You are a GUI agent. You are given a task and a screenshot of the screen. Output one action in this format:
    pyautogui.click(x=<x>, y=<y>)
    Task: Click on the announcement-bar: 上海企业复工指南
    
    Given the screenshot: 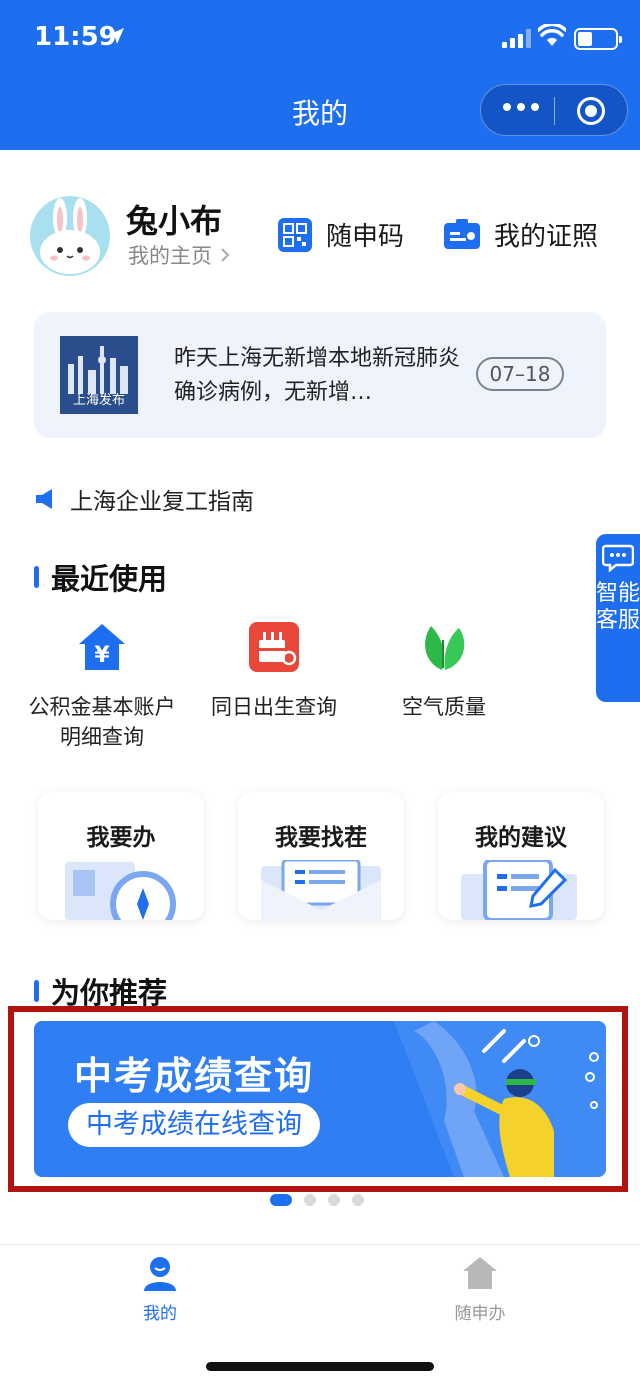 What is the action you would take?
    pyautogui.click(x=144, y=499)
    